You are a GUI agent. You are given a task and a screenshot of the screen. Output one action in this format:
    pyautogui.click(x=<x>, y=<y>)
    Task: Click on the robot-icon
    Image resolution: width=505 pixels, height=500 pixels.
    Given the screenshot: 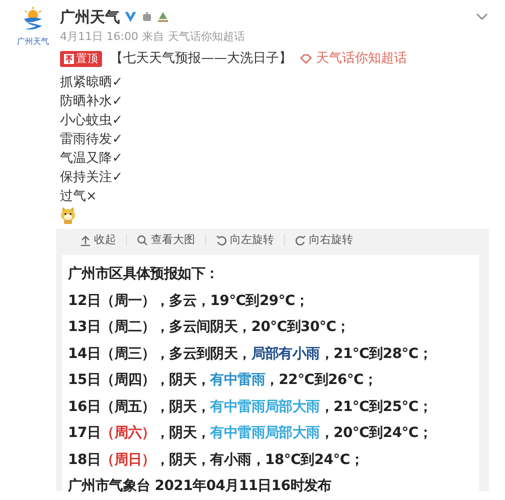 What is the action you would take?
    pyautogui.click(x=147, y=17)
    